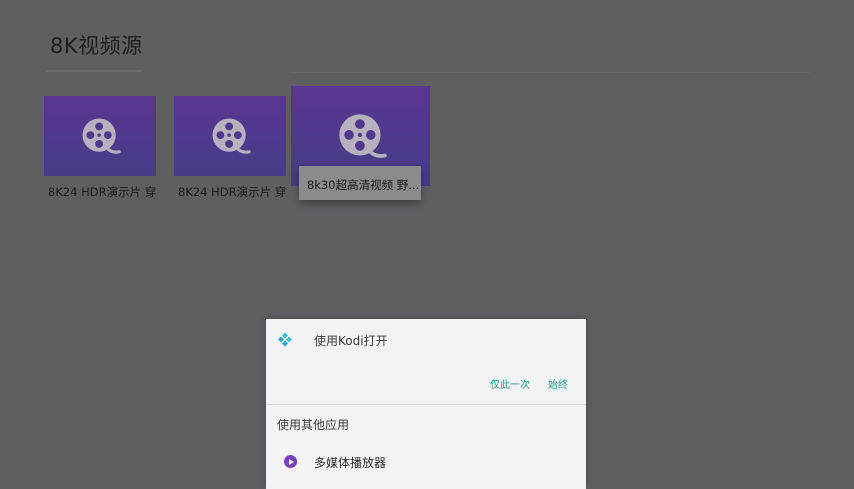 This screenshot has height=489, width=854. I want to click on title-underline, so click(94, 71).